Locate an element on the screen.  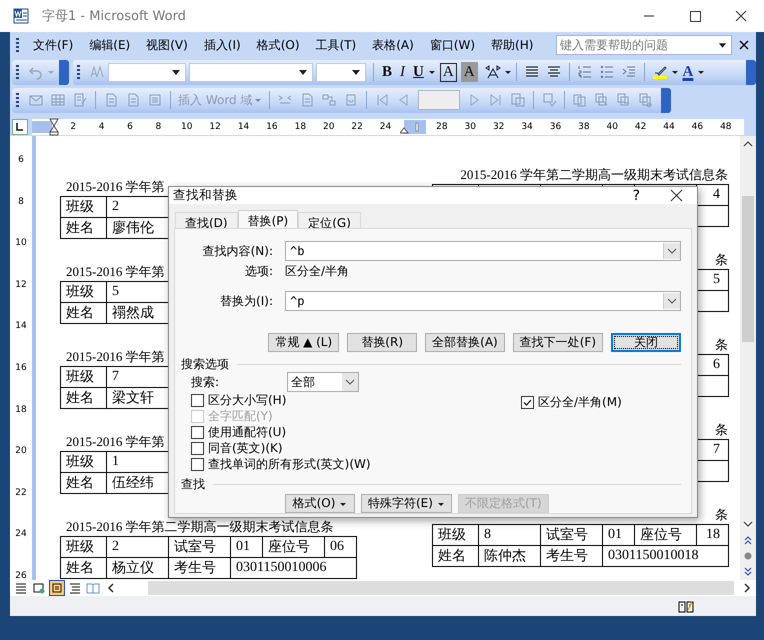
dialog-button: 特殊字符(E) is located at coordinates (406, 503).